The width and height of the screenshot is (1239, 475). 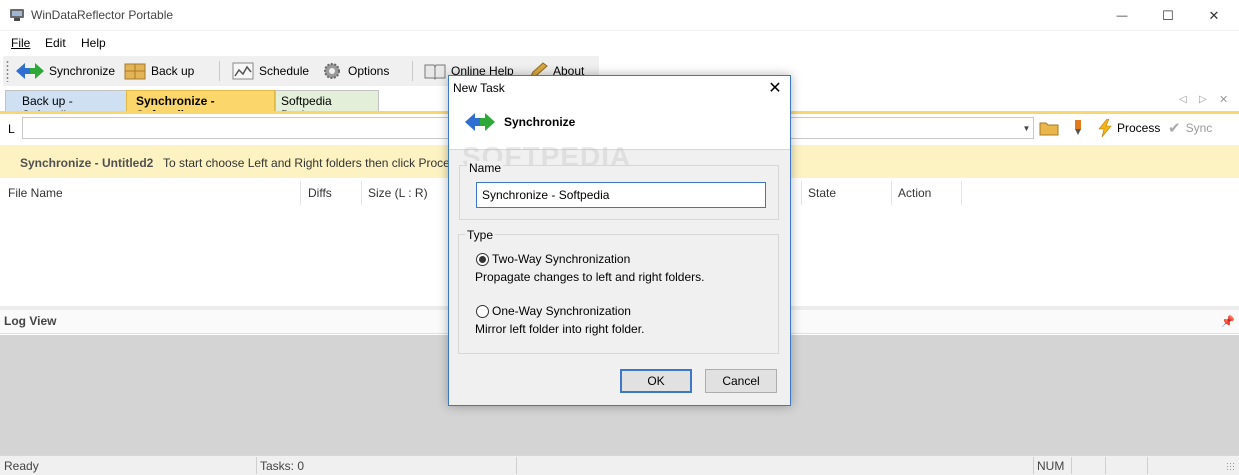 What do you see at coordinates (93, 43) in the screenshot?
I see `menu-help: Help` at bounding box center [93, 43].